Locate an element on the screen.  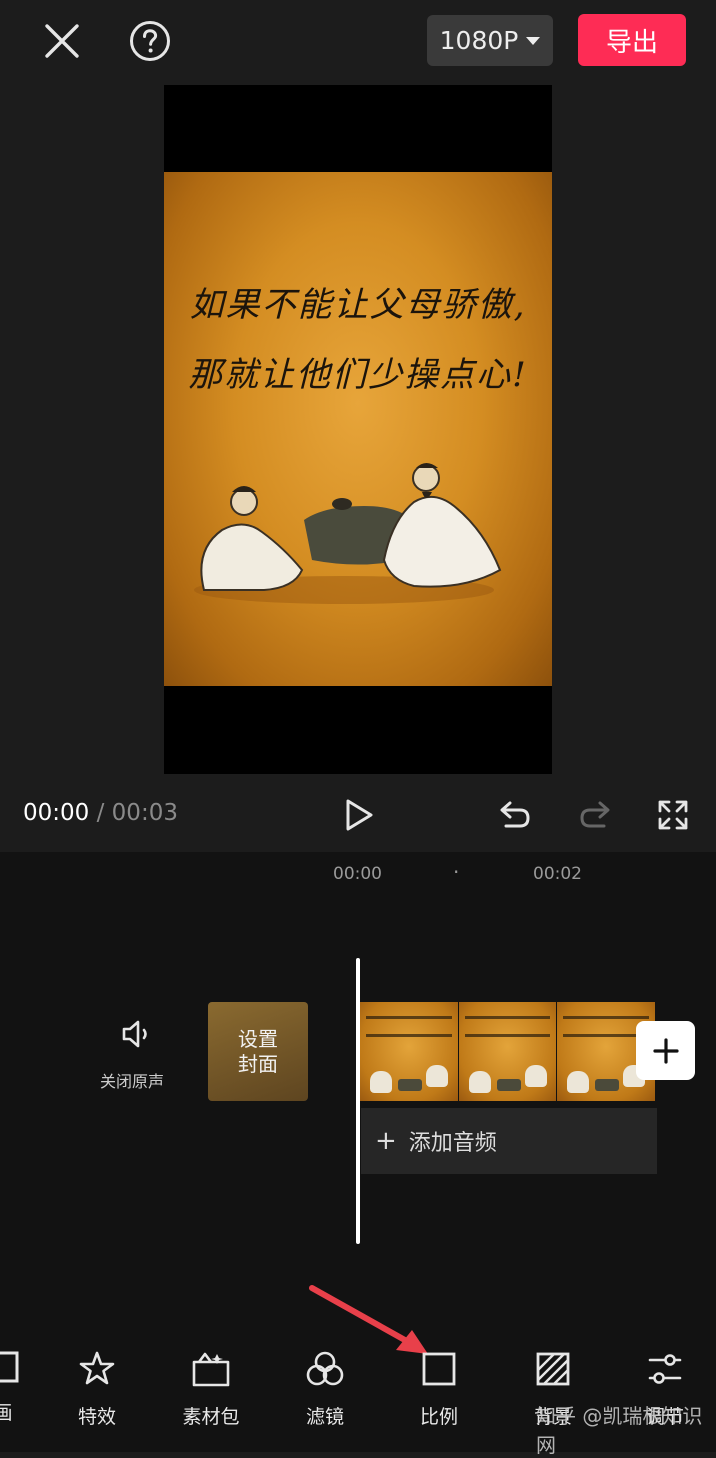
tool-label: 特效 is located at coordinates (96, 1417).